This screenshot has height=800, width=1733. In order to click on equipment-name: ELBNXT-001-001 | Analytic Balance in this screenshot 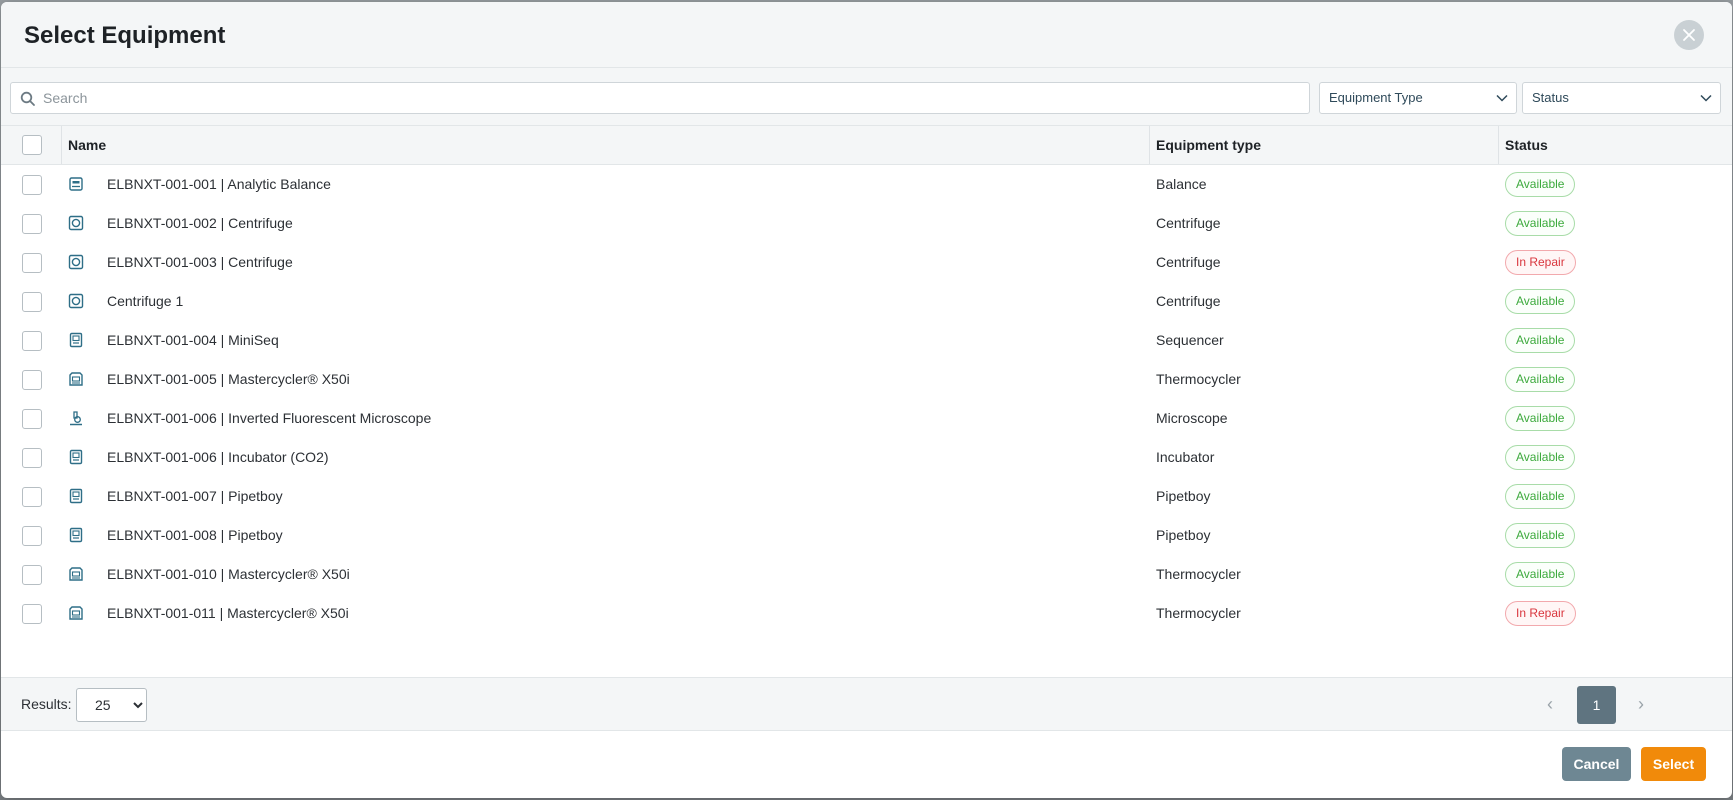, I will do `click(219, 184)`.